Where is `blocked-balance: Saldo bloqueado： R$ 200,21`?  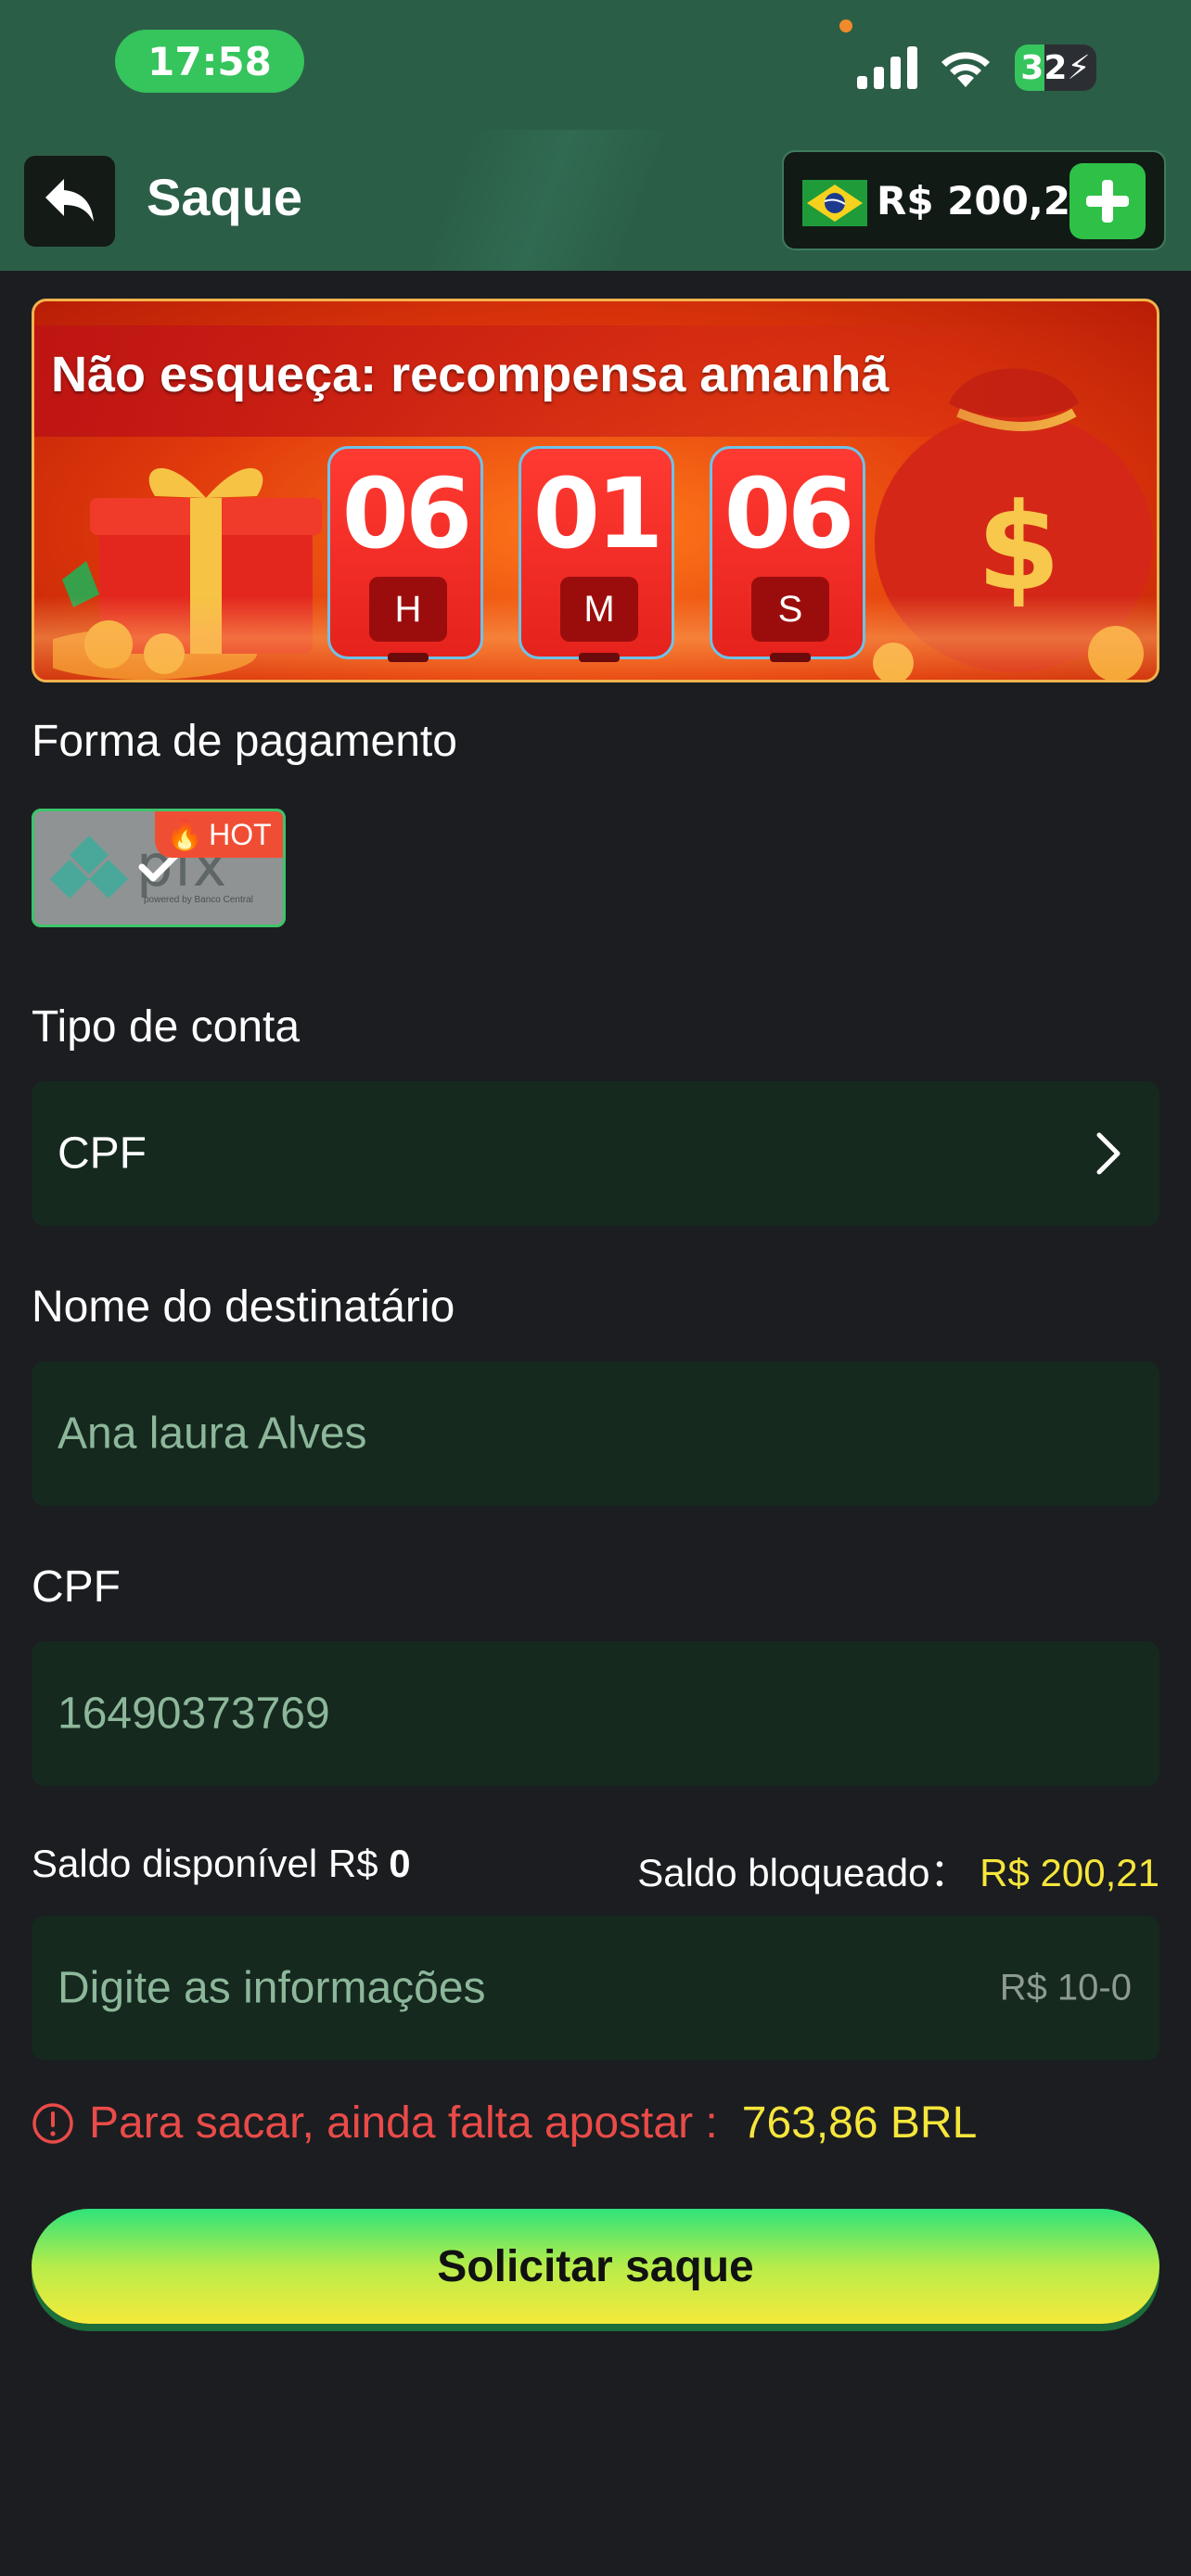 blocked-balance: Saldo bloqueado： R$ 200,21 is located at coordinates (898, 1870).